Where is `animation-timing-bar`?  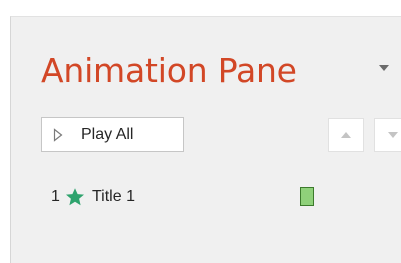
animation-timing-bar is located at coordinates (307, 196).